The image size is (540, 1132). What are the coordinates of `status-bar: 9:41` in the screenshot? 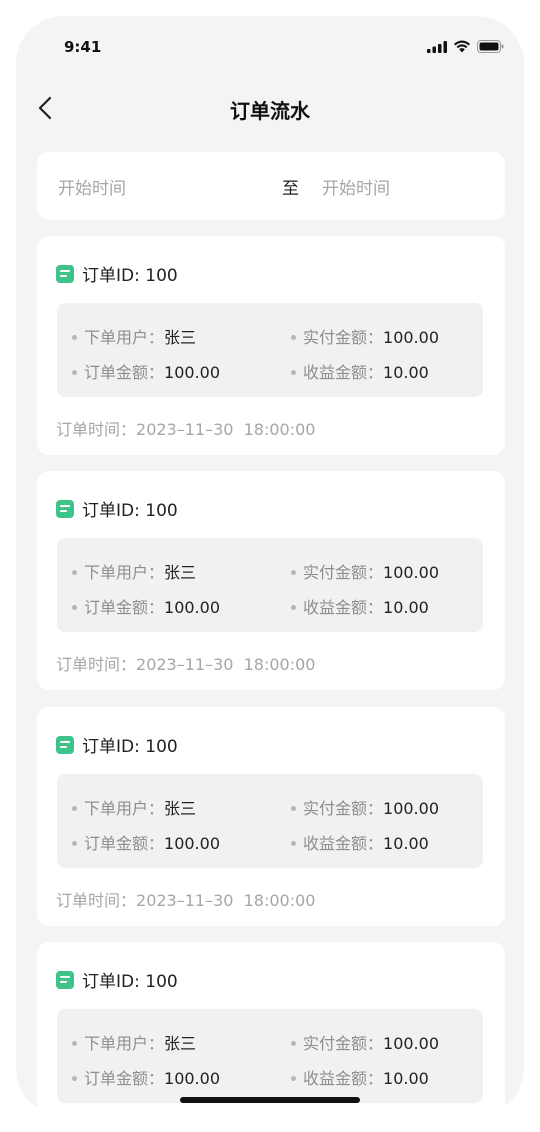 It's located at (270, 46).